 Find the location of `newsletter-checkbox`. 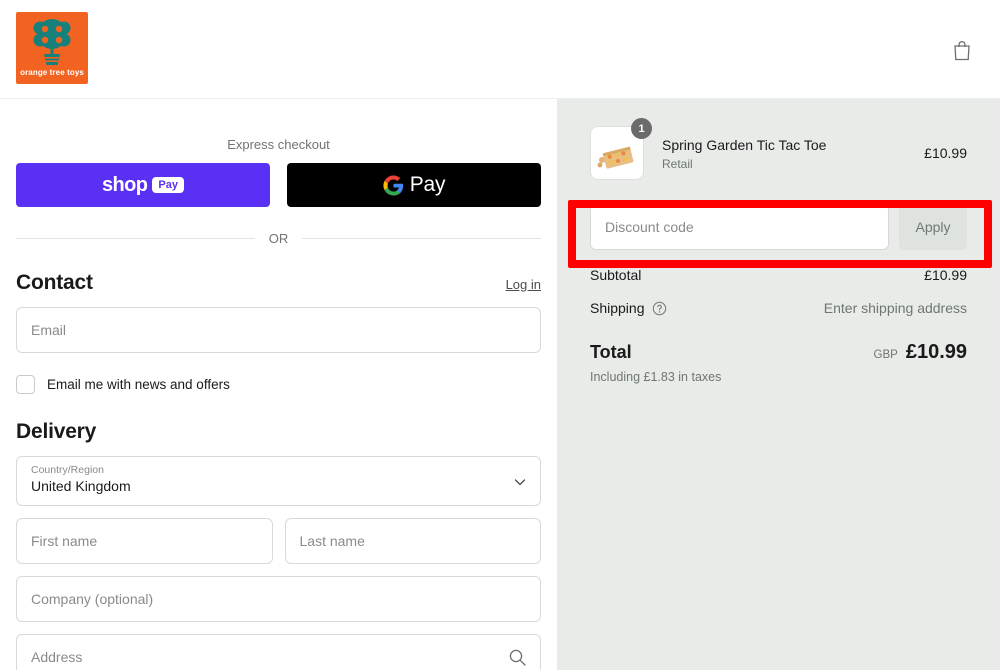

newsletter-checkbox is located at coordinates (25, 384).